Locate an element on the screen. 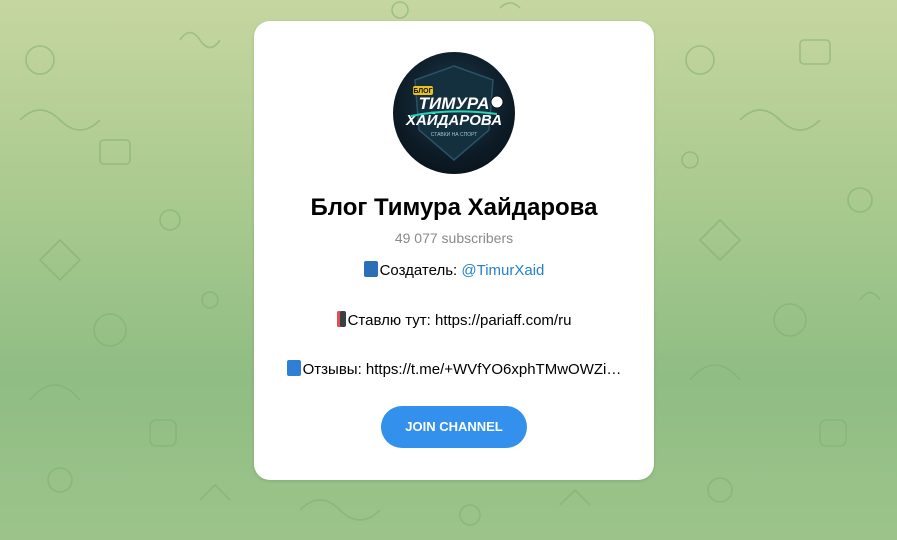 The image size is (897, 540). description-bets-line: Ставлю тут: https://pariaff.com/ru is located at coordinates (454, 320).